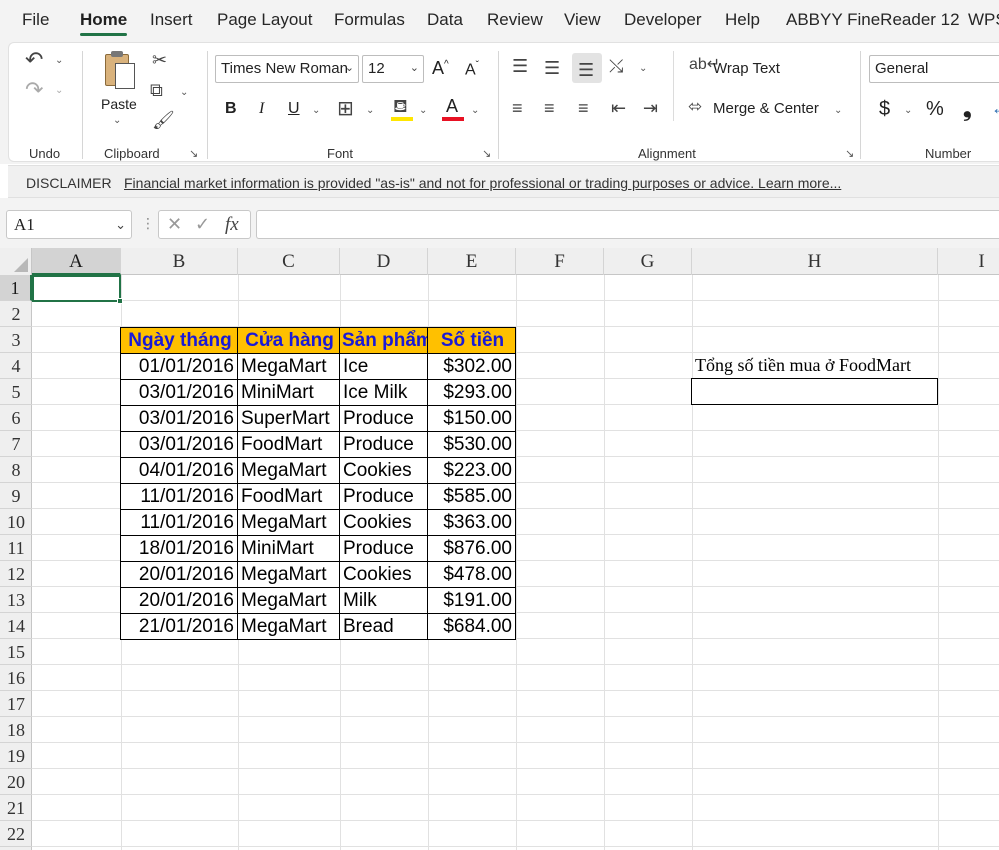 The height and width of the screenshot is (850, 999). What do you see at coordinates (582, 20) in the screenshot?
I see `tab-view: View` at bounding box center [582, 20].